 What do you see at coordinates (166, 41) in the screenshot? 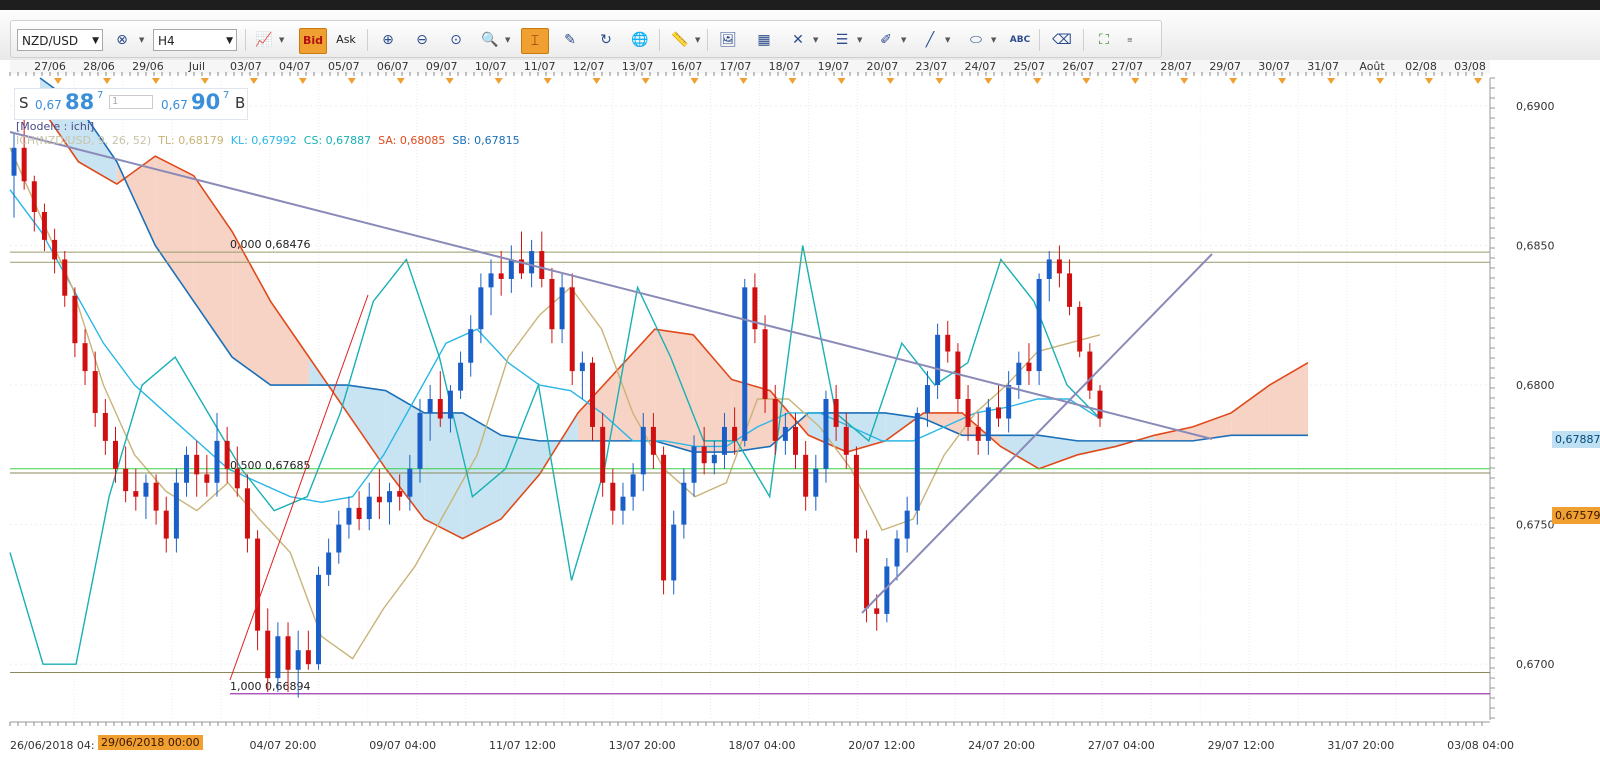
I see `timeframe-value: H4` at bounding box center [166, 41].